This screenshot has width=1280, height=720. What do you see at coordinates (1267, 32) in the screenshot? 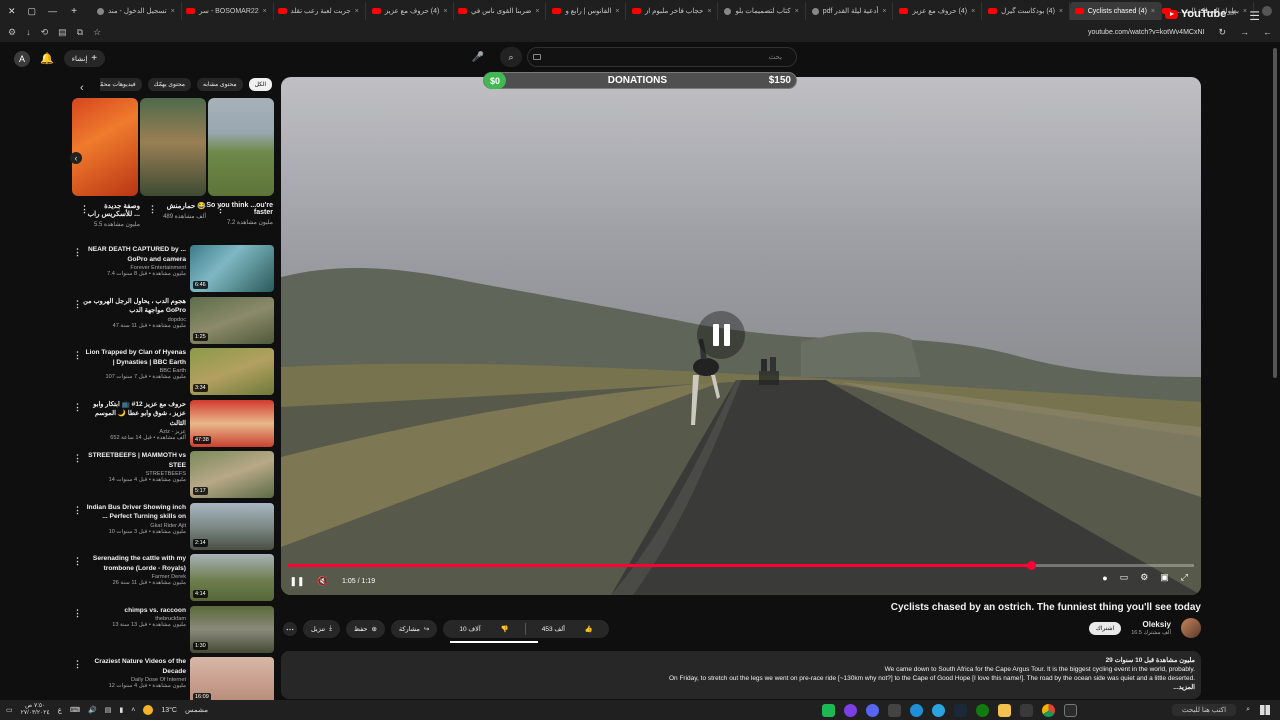
I see `back-icon: ←` at bounding box center [1267, 32].